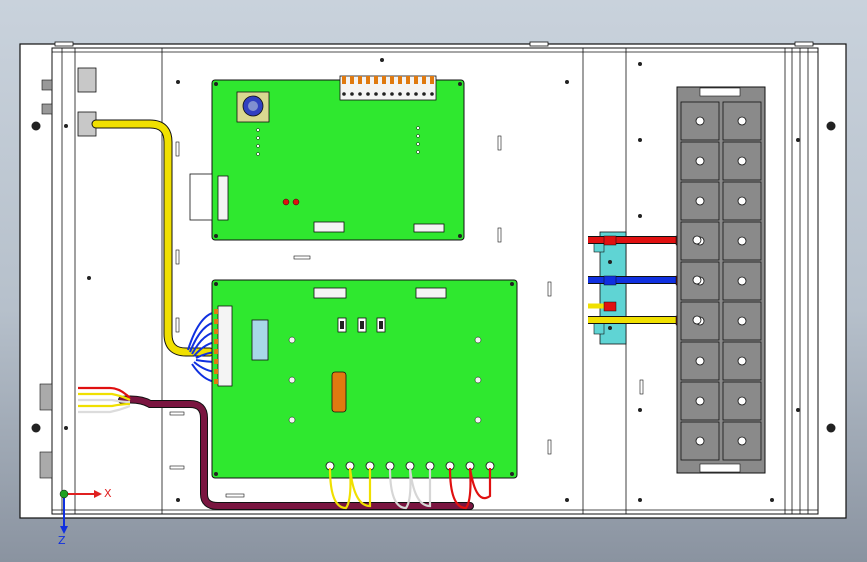  I want to click on triad-z-arrow, so click(64, 530).